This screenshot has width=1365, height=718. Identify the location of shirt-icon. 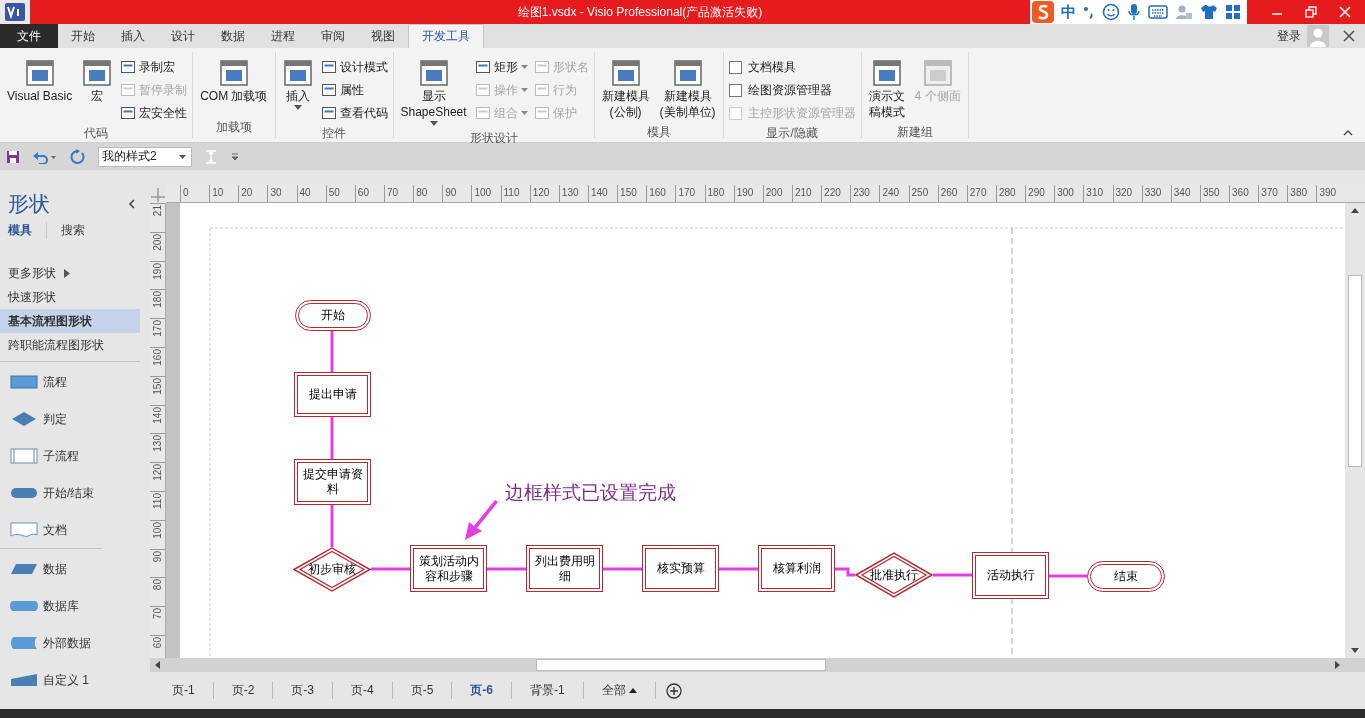
(1209, 12).